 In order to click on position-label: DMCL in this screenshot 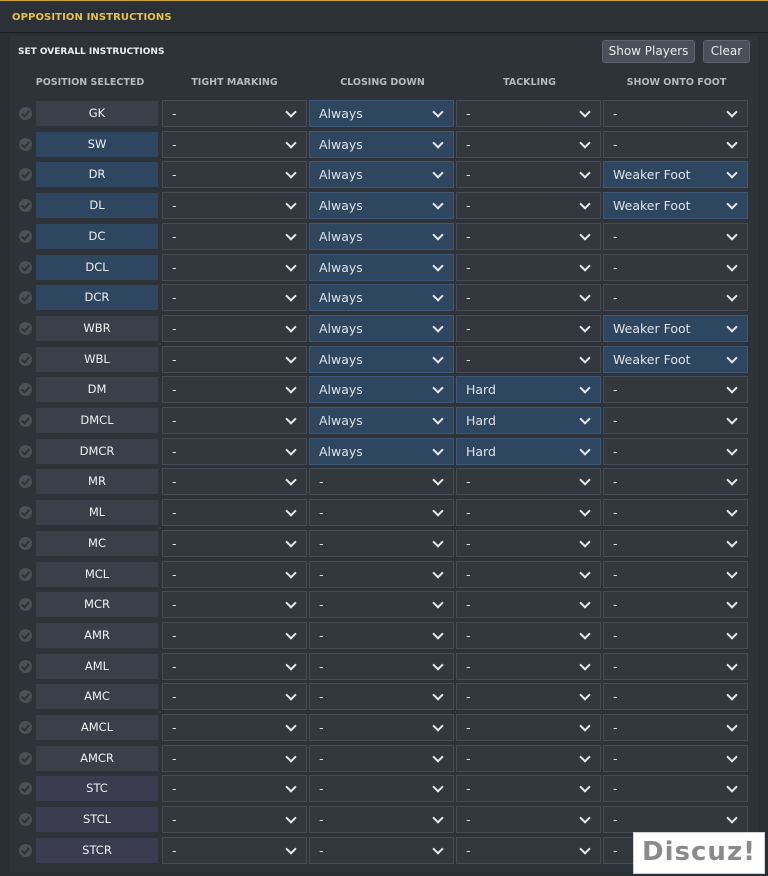, I will do `click(97, 420)`.